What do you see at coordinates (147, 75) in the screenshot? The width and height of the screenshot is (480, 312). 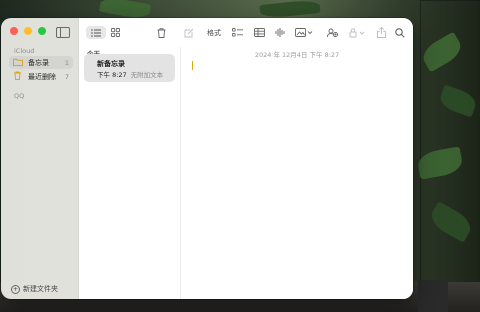 I see `note-preview: 无附加文本` at bounding box center [147, 75].